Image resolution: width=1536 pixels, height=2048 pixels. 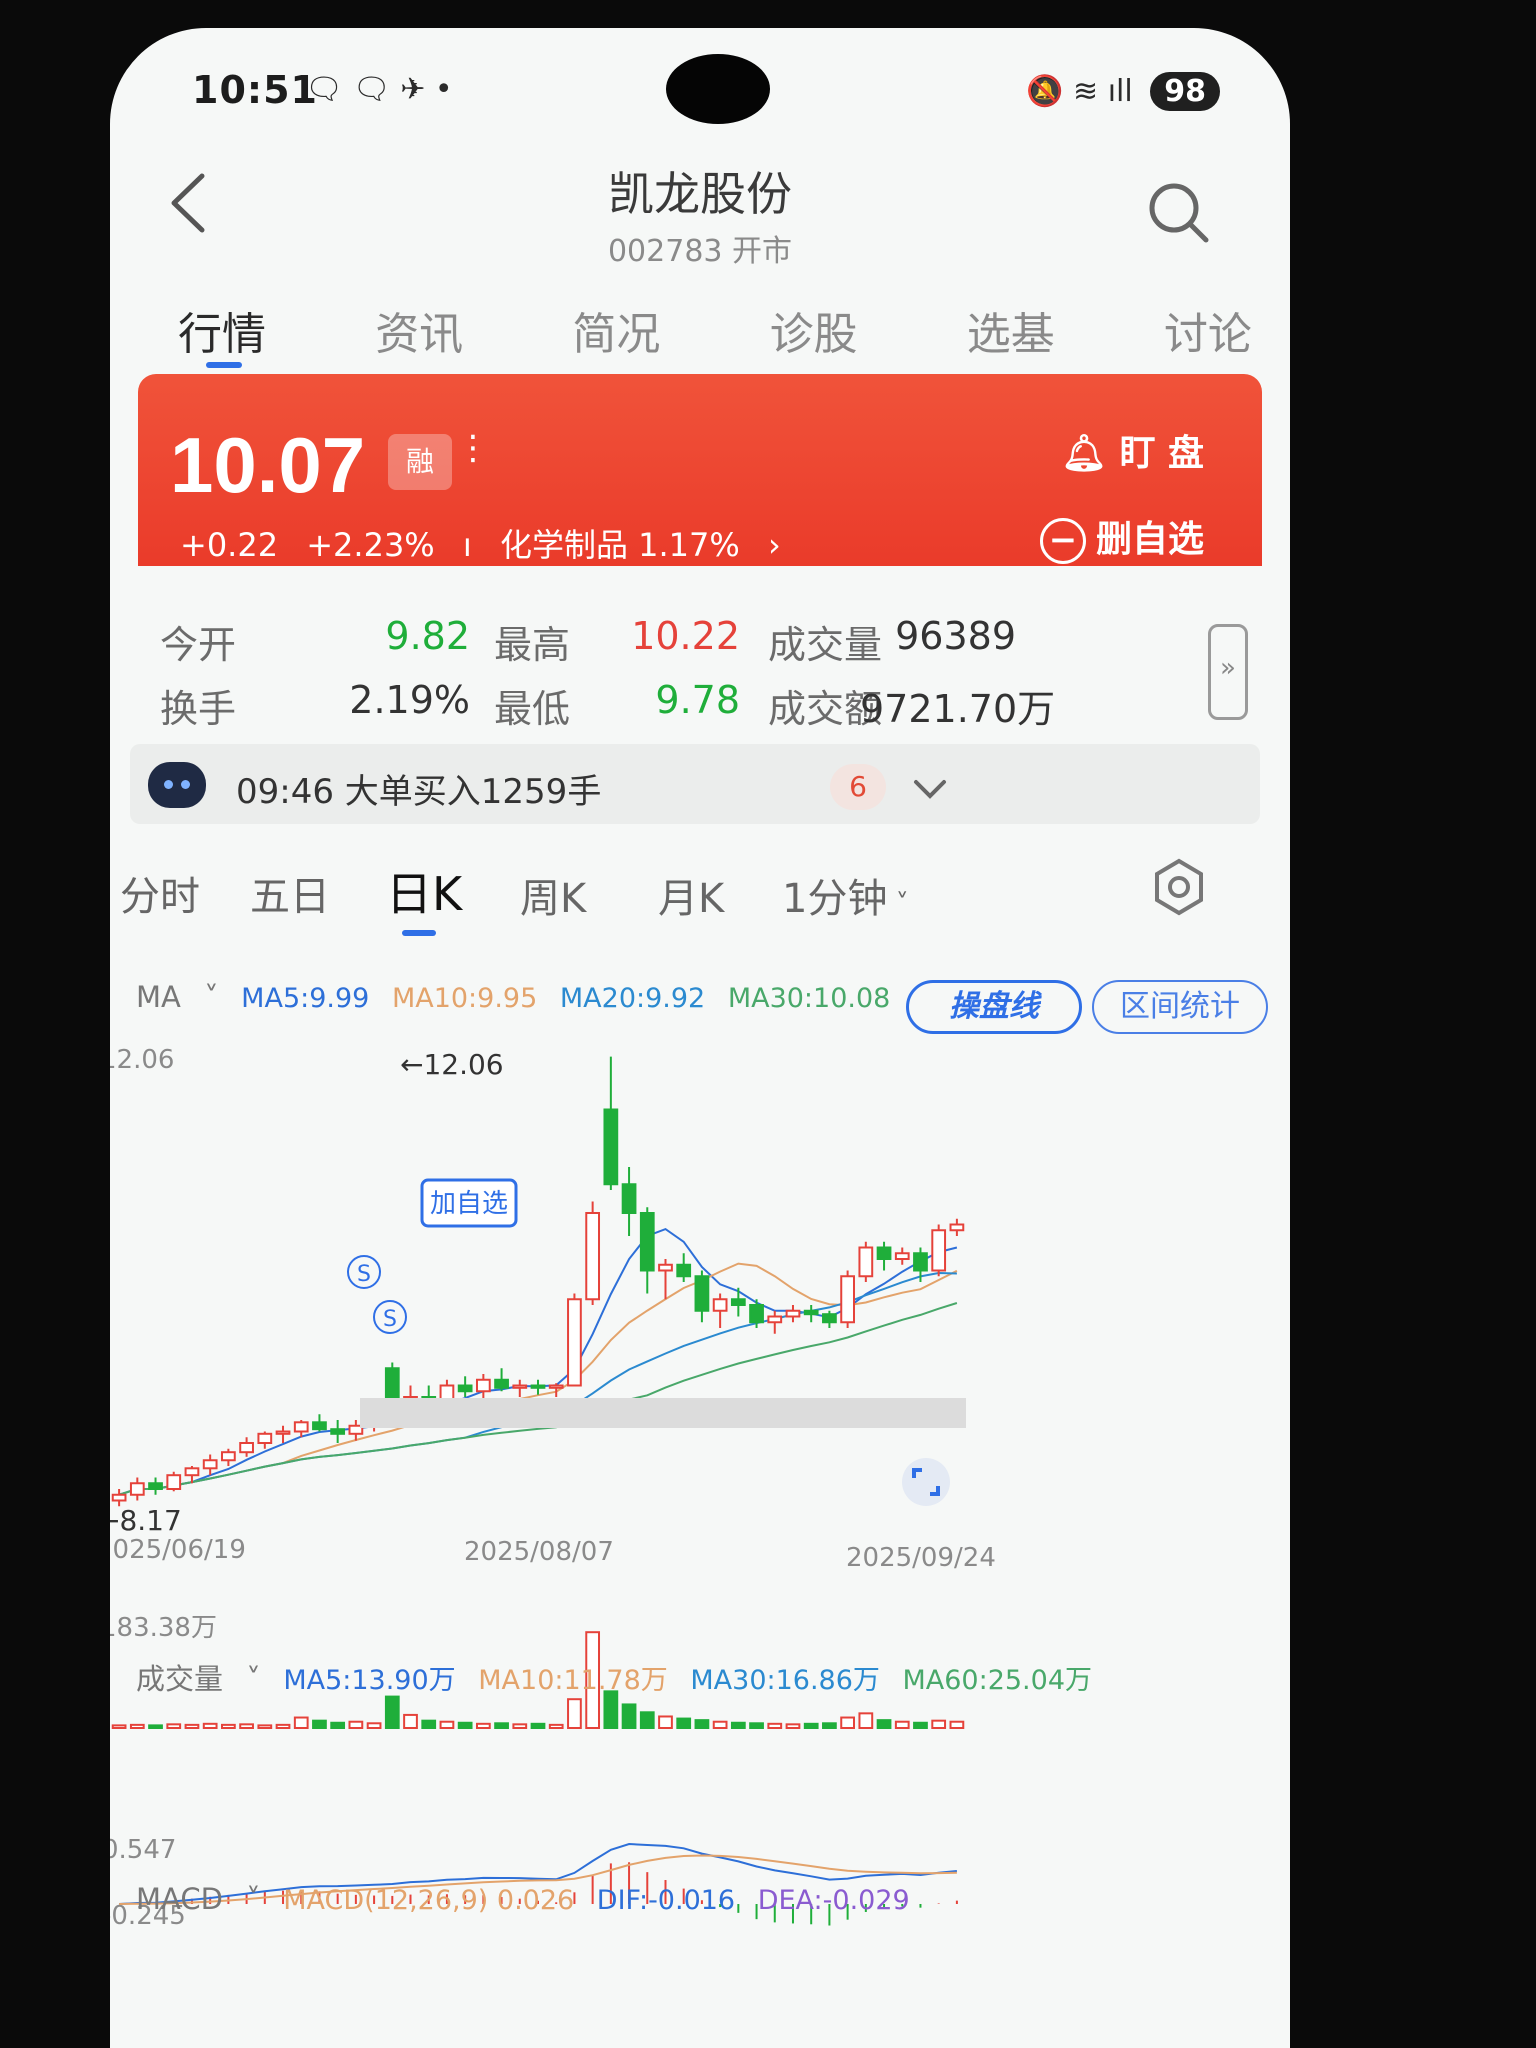 What do you see at coordinates (198, 645) in the screenshot?
I see `open-label: 今开` at bounding box center [198, 645].